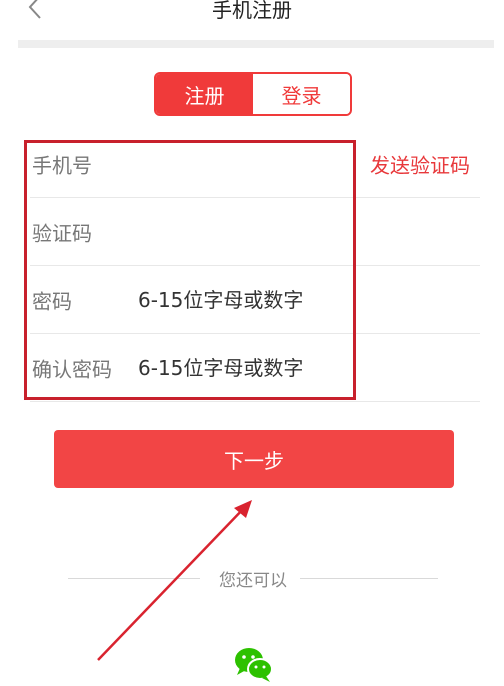  What do you see at coordinates (204, 94) in the screenshot?
I see `tab-register: 注册` at bounding box center [204, 94].